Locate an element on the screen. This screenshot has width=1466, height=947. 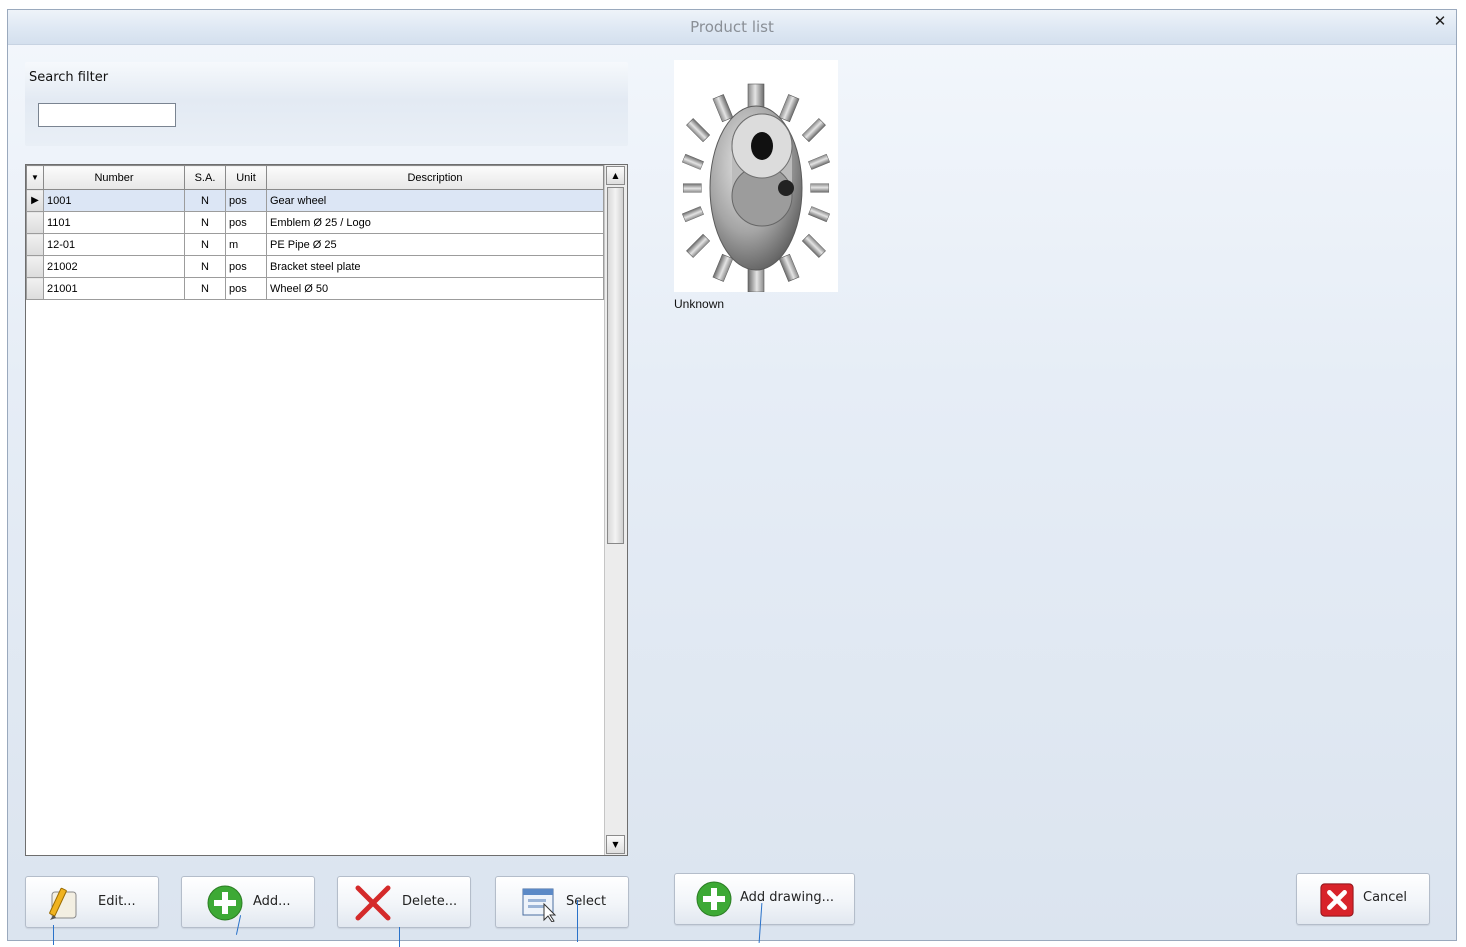
close-icon: ✕ is located at coordinates (1440, 21).